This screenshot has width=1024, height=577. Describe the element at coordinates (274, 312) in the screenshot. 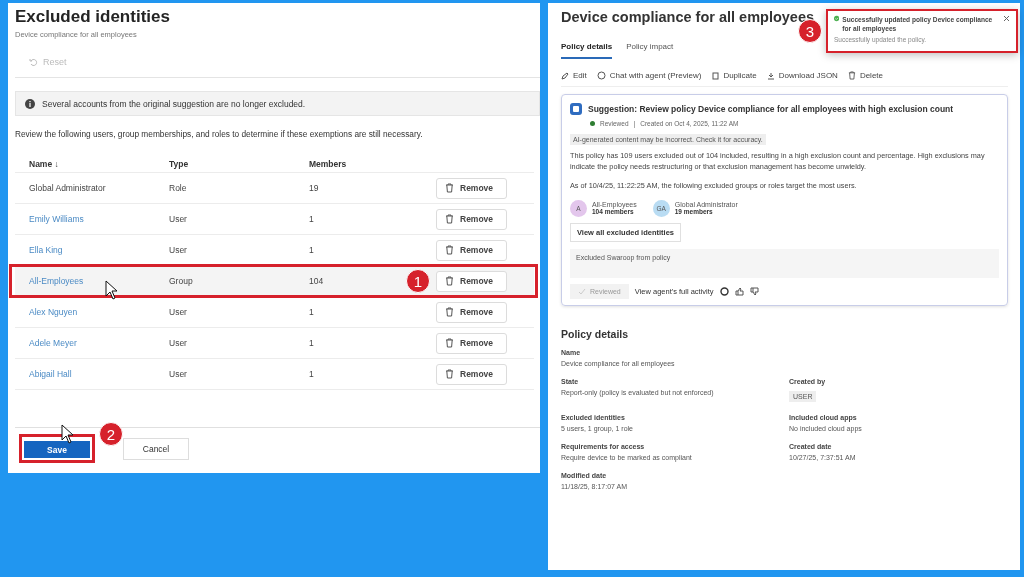

I see `table-row: Alex Nguyen User 1 Remove` at that location.